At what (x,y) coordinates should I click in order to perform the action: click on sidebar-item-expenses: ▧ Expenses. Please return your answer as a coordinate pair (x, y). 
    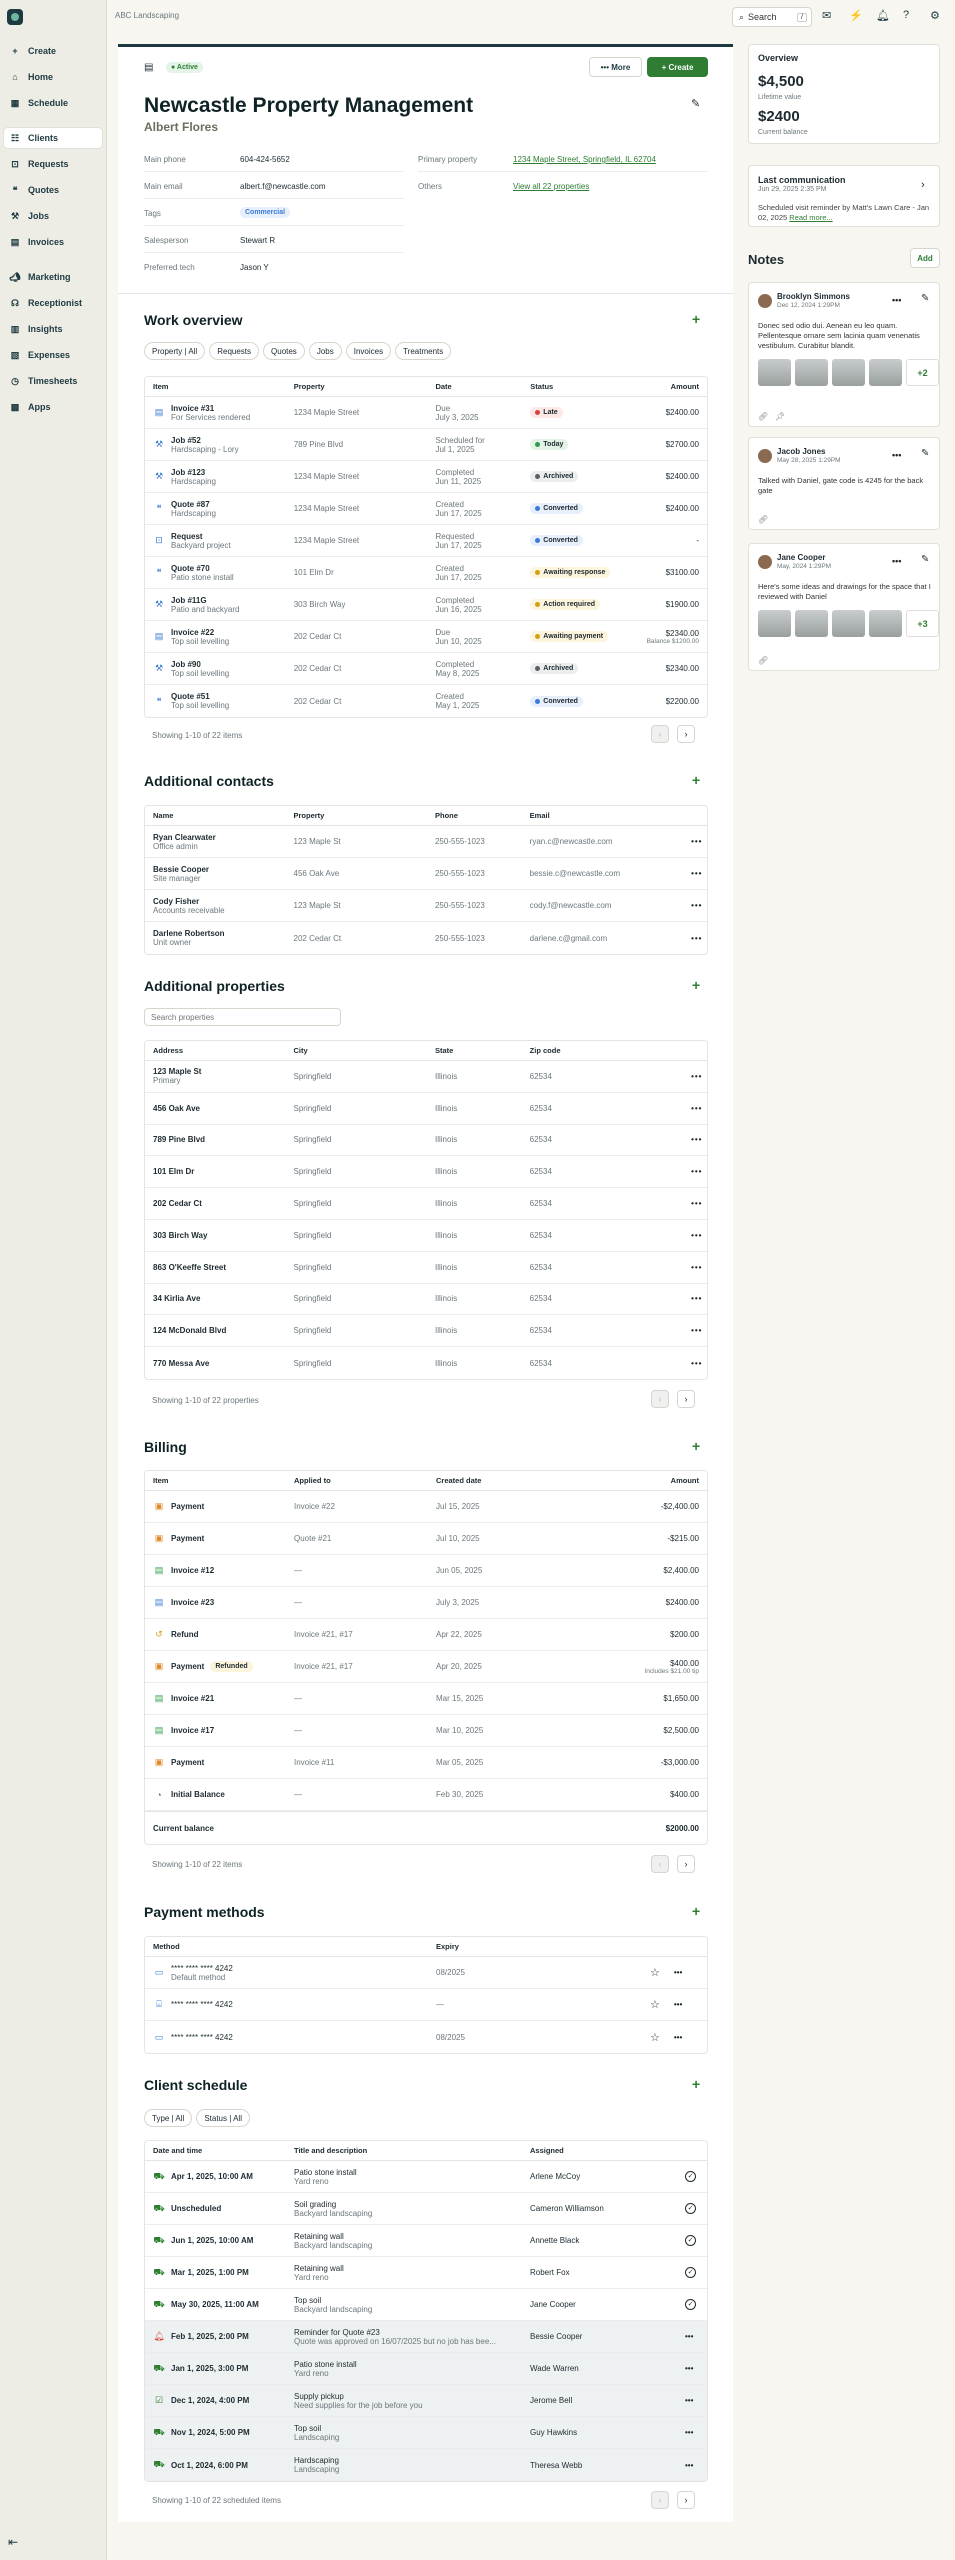
    Looking at the image, I should click on (53, 355).